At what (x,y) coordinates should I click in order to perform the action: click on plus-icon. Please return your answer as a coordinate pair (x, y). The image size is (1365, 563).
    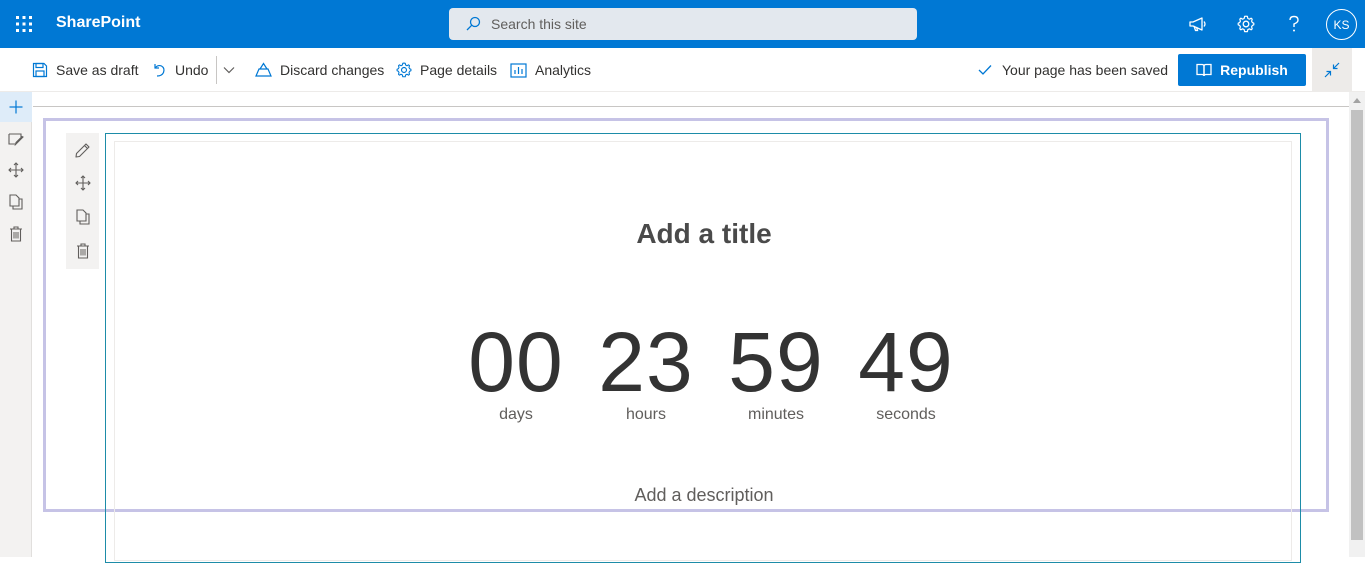
    Looking at the image, I should click on (16, 107).